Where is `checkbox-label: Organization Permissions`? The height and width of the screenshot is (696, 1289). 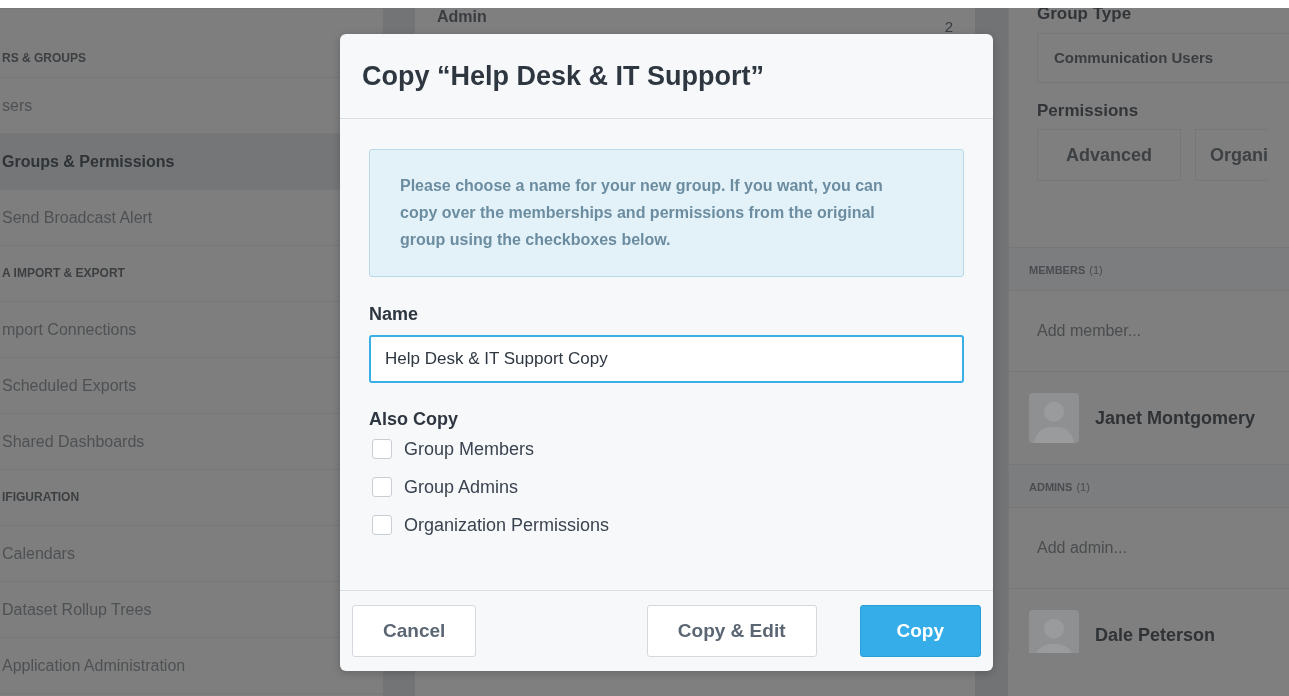
checkbox-label: Organization Permissions is located at coordinates (507, 525).